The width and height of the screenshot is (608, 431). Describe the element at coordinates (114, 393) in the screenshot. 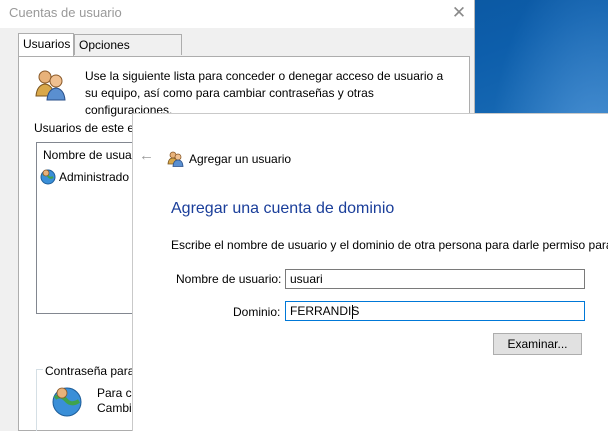

I see `password-text-line1: Para c` at that location.